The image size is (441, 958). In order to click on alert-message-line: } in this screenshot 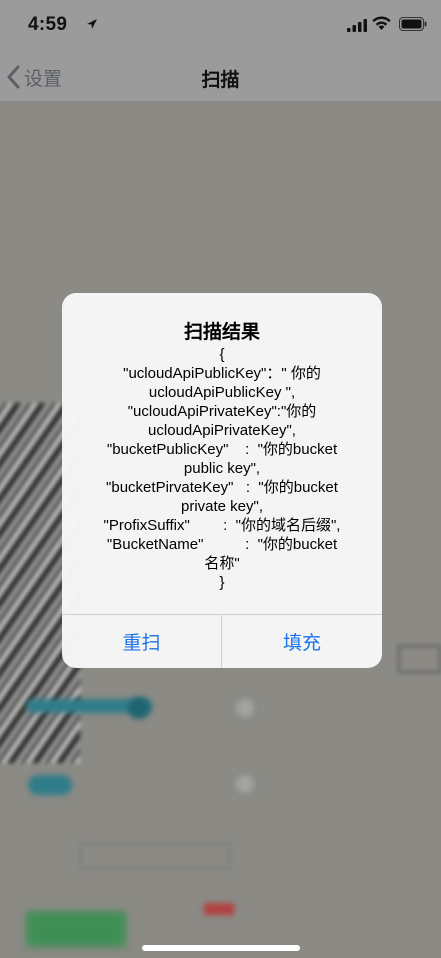, I will do `click(222, 582)`.